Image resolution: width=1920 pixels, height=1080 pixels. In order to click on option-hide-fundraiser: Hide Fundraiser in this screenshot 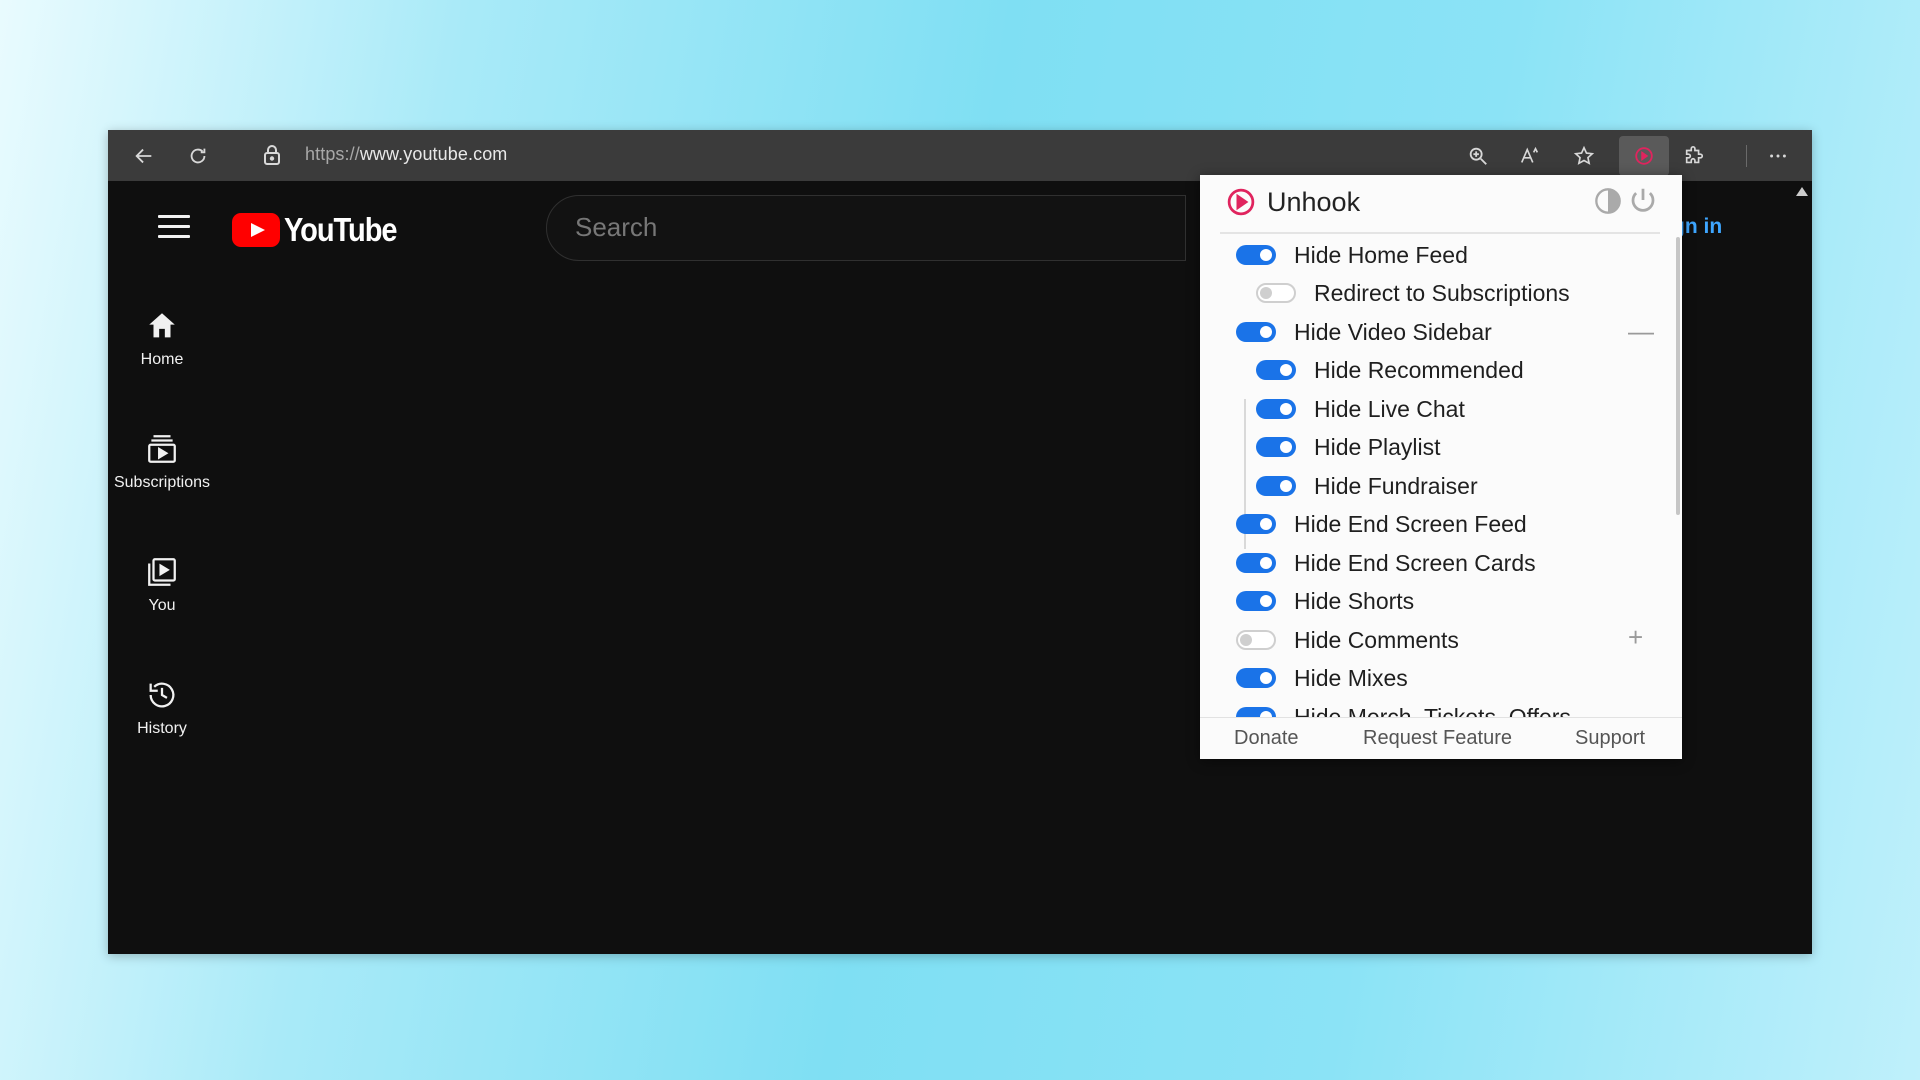, I will do `click(1367, 486)`.